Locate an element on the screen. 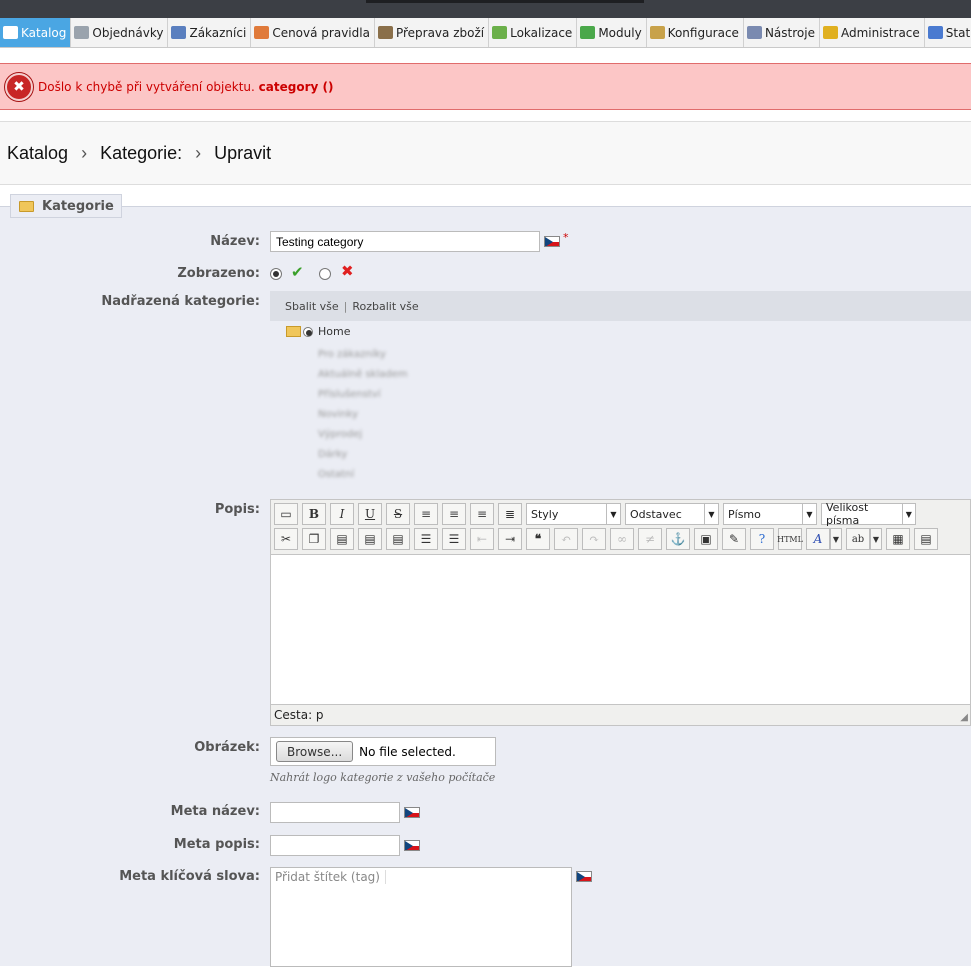 Image resolution: width=971 pixels, height=967 pixels. align-left-icon: ≡ is located at coordinates (426, 514).